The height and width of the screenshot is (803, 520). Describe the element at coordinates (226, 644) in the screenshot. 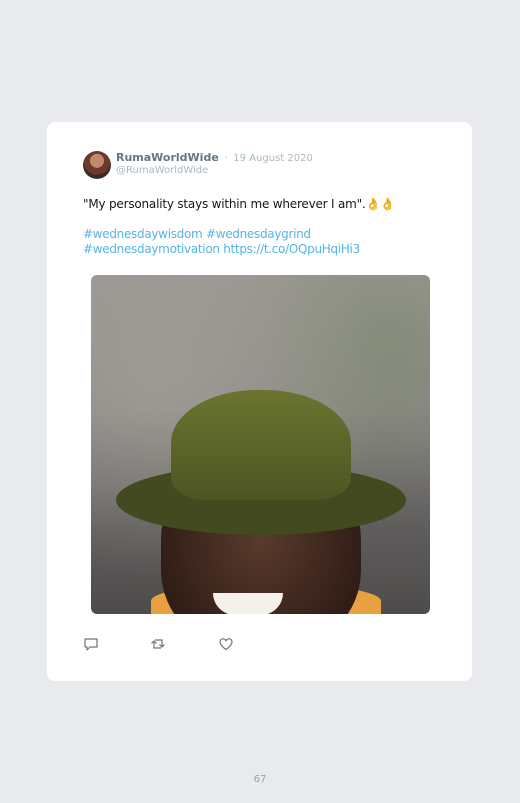

I see `like-icon` at that location.